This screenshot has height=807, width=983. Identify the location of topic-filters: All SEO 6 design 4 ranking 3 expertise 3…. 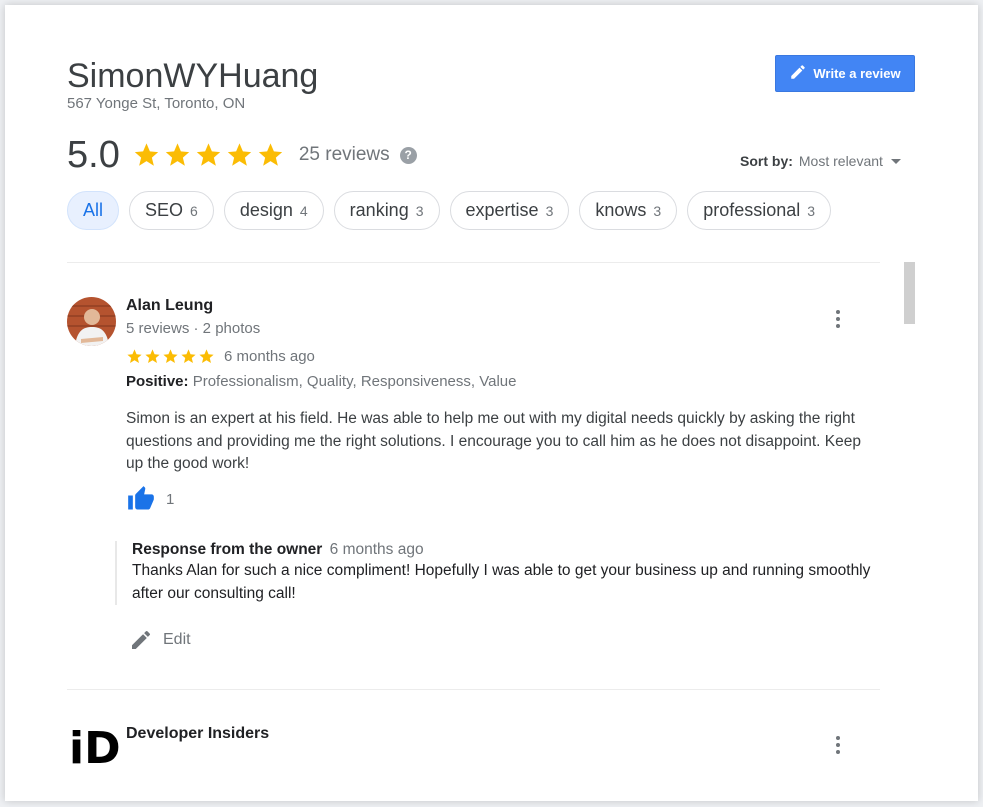
(449, 210).